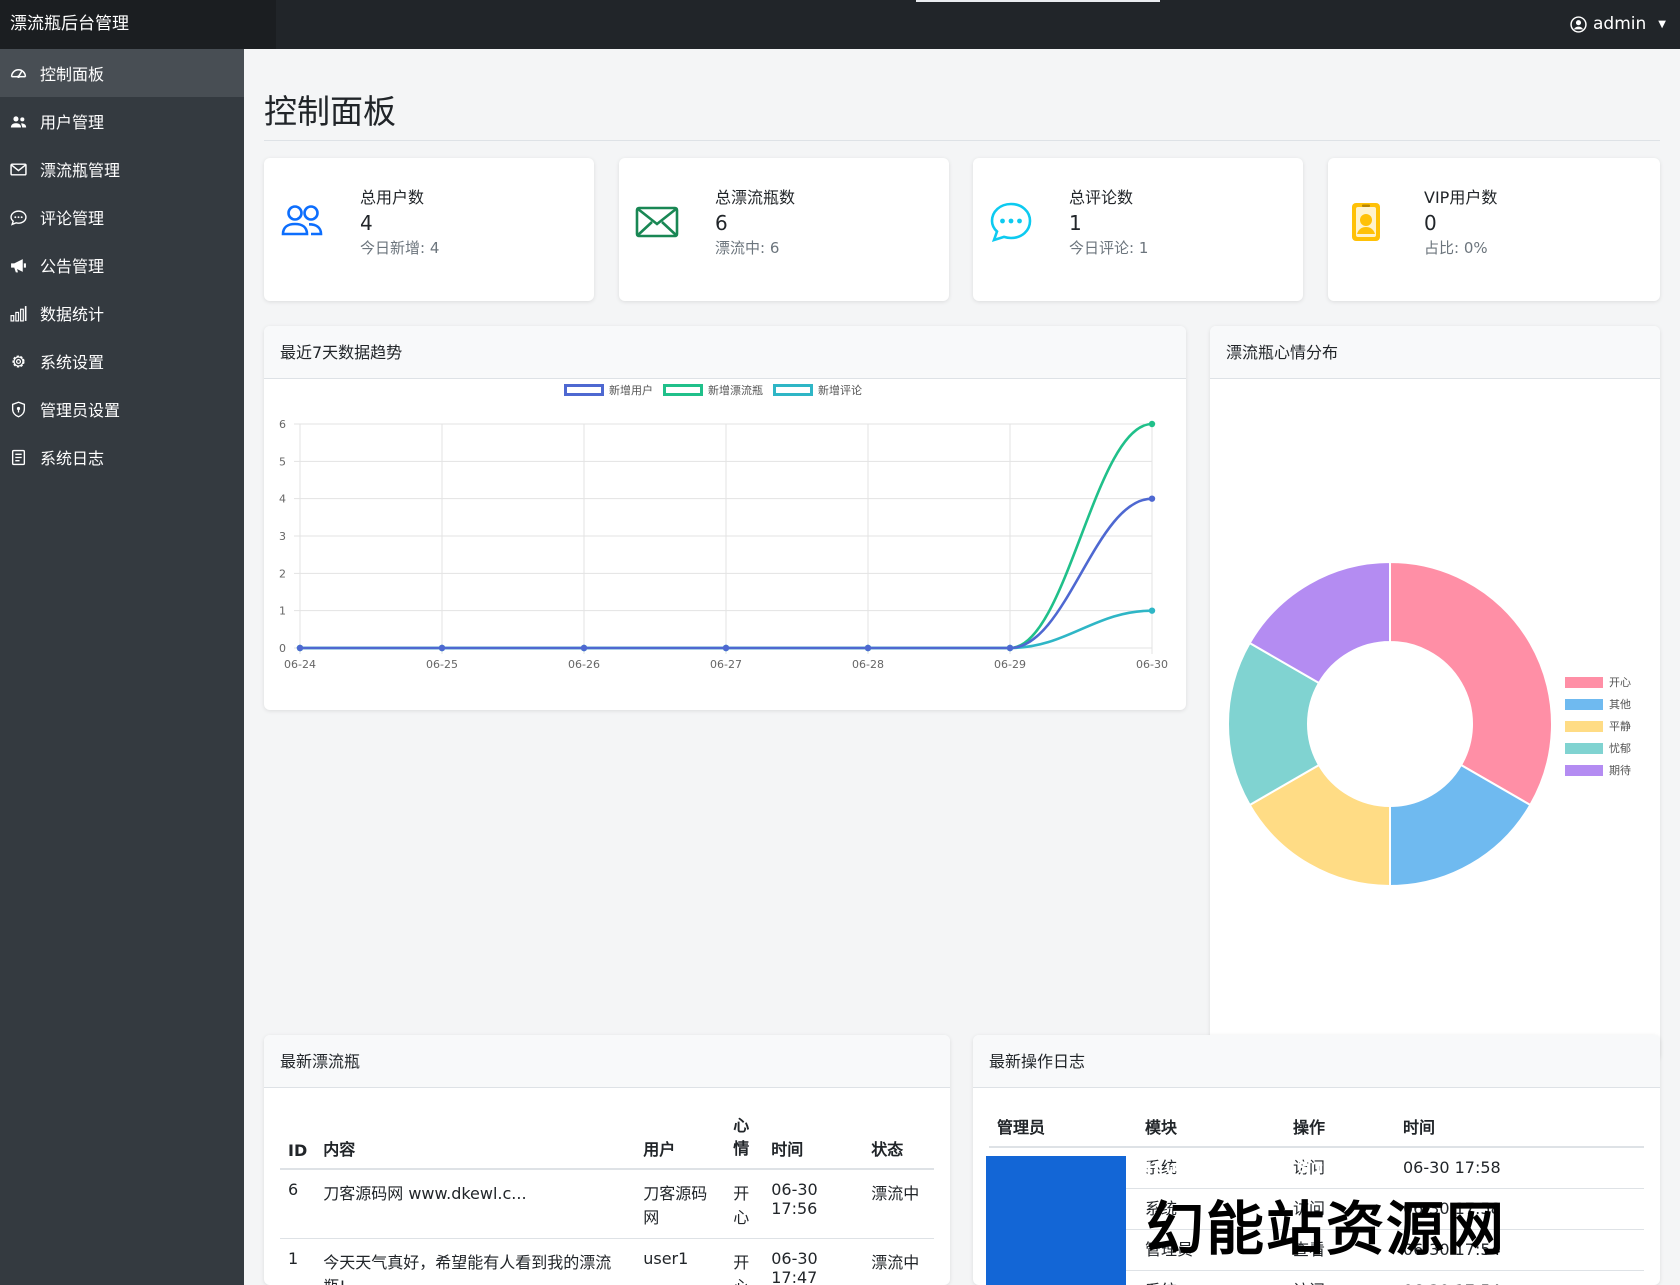  Describe the element at coordinates (1662, 24) in the screenshot. I see `chevron-down-icon: ▼` at that location.